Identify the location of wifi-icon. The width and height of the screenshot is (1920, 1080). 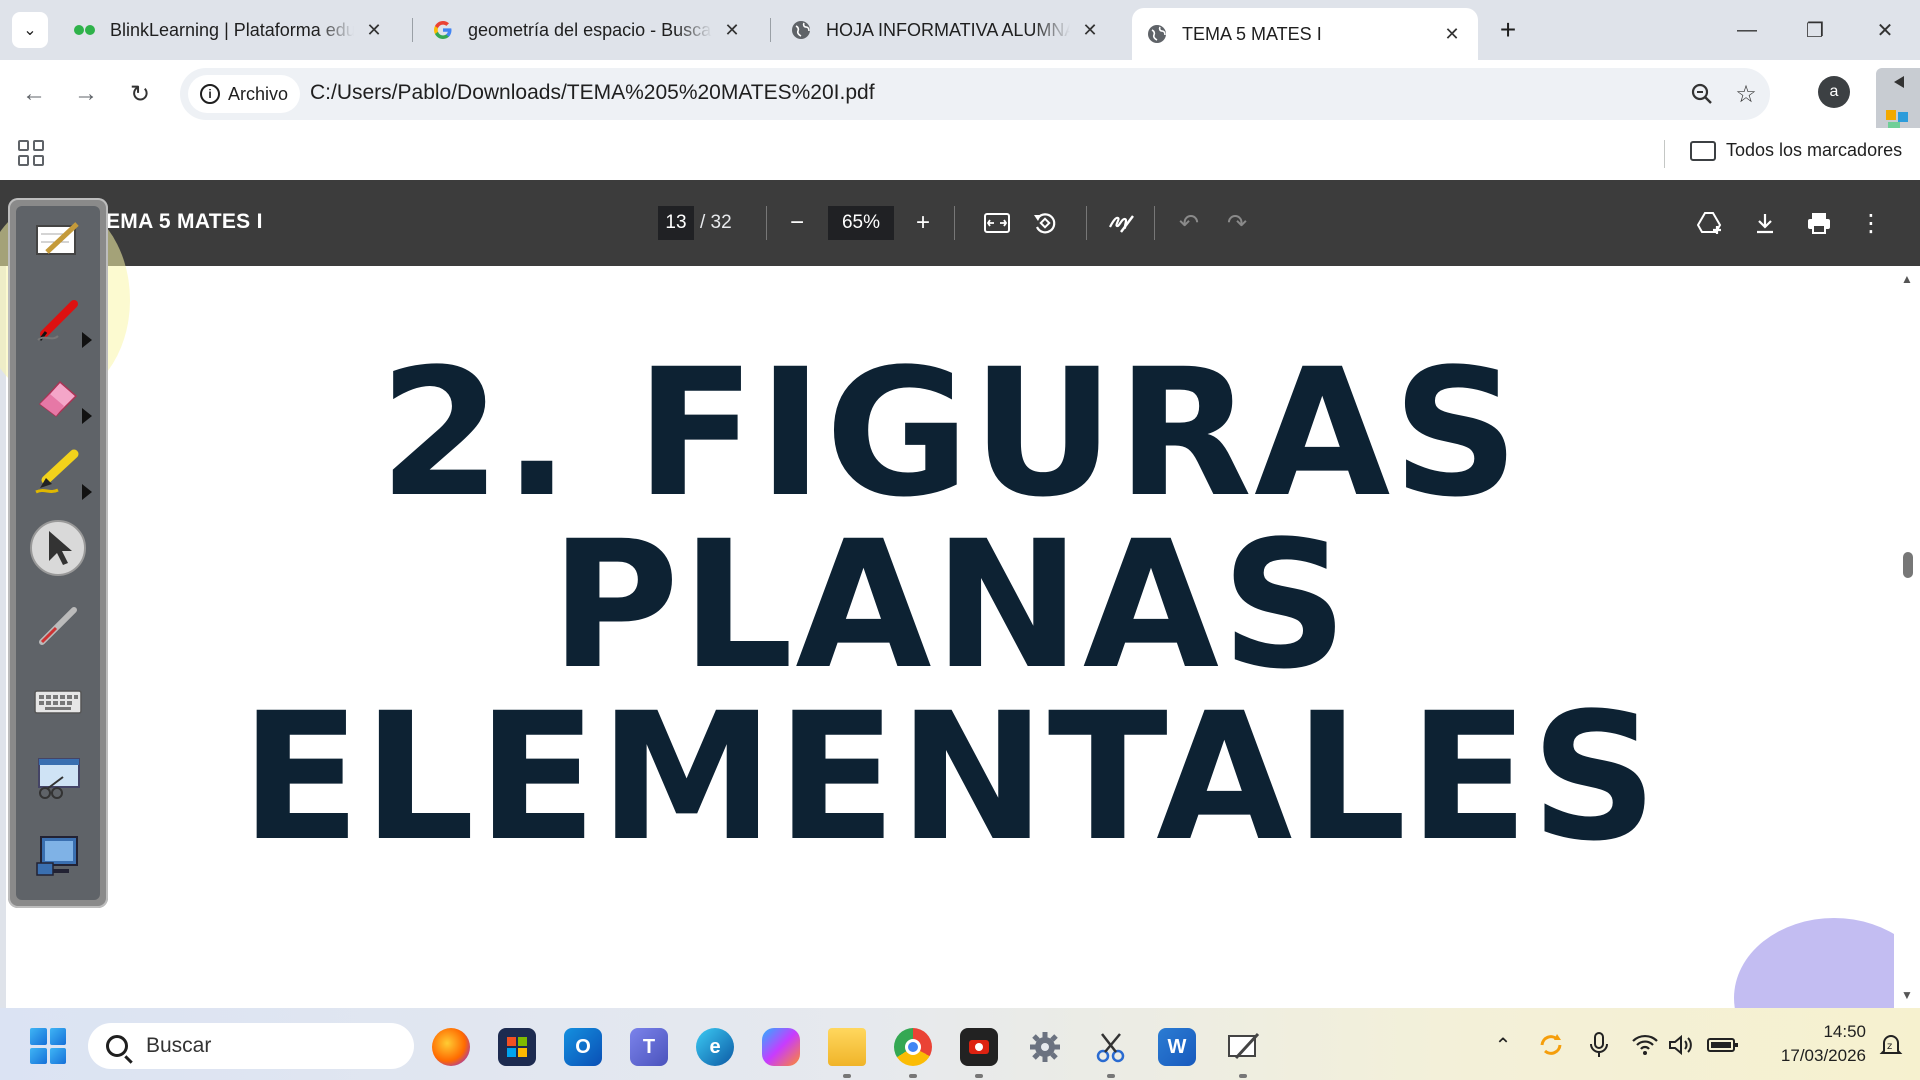
(1645, 1045).